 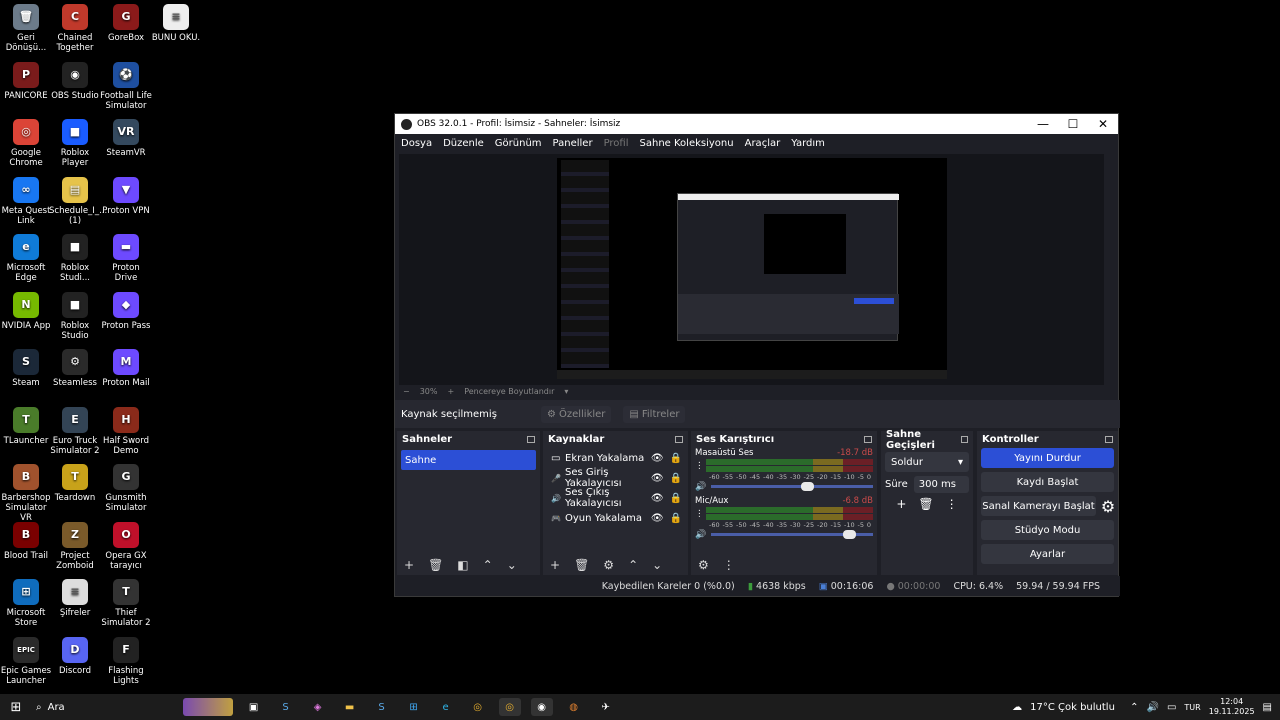 I want to click on desktop-icon: Z Project Zomboid, so click(x=75, y=544).